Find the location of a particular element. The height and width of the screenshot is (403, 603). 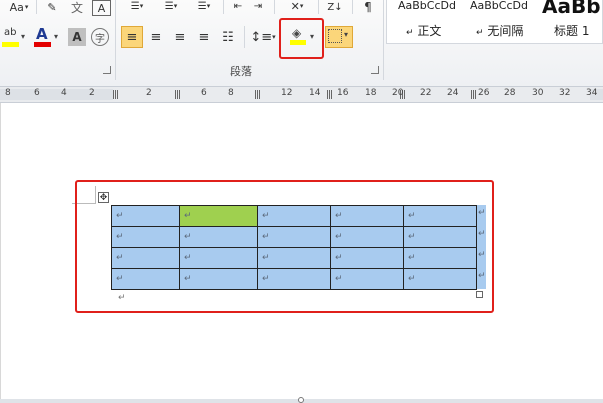

chinese-layout-button: ✕ ▾ is located at coordinates (297, 6).